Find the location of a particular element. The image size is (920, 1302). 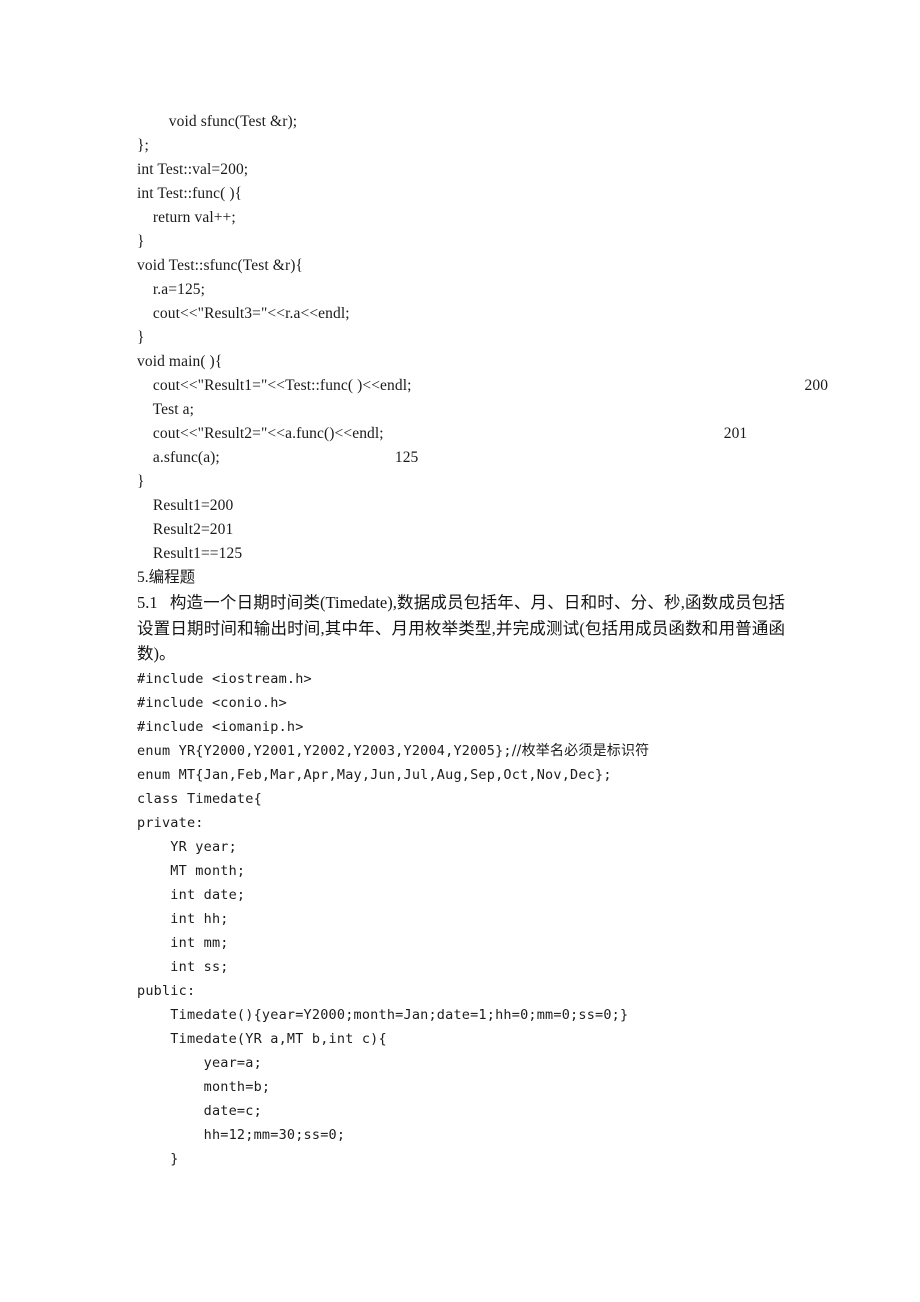

mono-code-line: YR year; is located at coordinates (461, 847).